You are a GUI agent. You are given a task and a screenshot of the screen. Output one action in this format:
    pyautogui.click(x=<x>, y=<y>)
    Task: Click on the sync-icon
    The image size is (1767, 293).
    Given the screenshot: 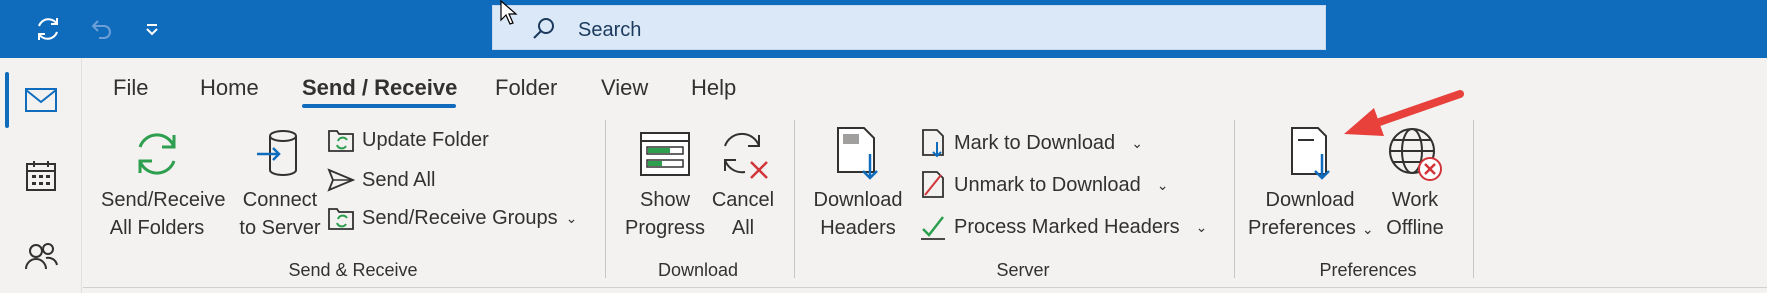 What is the action you would take?
    pyautogui.click(x=48, y=29)
    